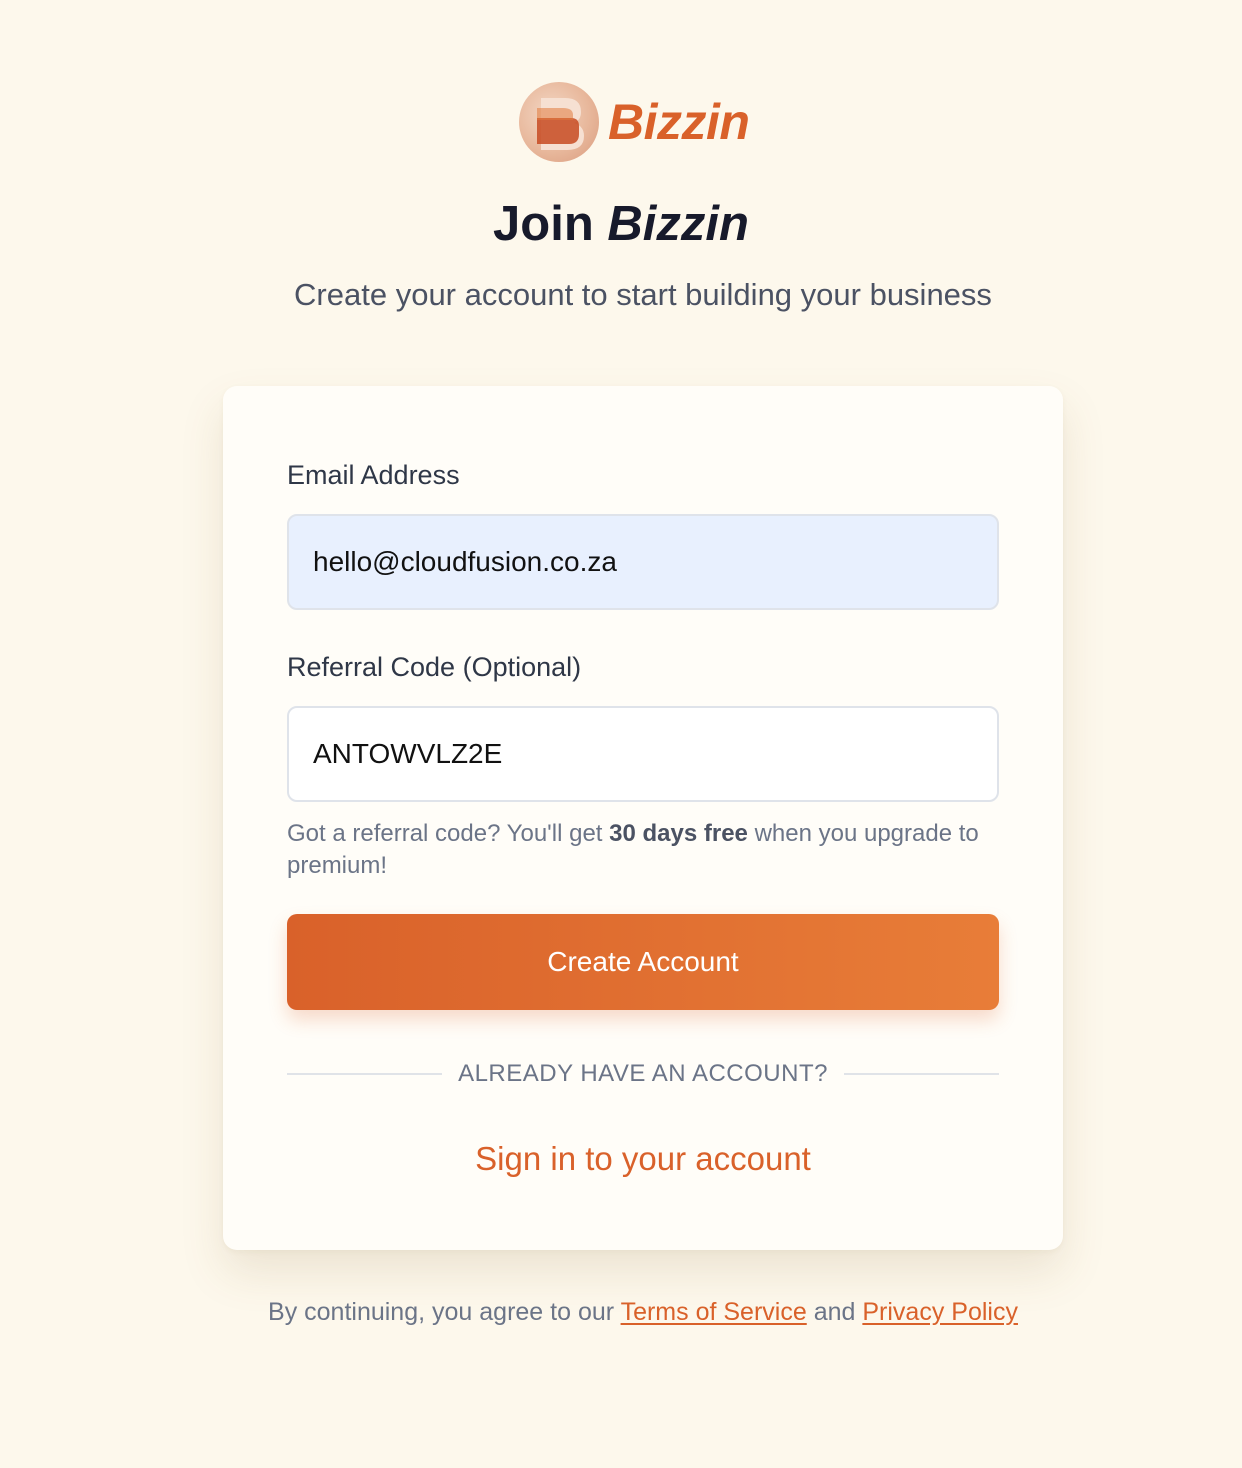 The width and height of the screenshot is (1242, 1468). Describe the element at coordinates (434, 667) in the screenshot. I see `referral-label: Referral Code (Optional)` at that location.